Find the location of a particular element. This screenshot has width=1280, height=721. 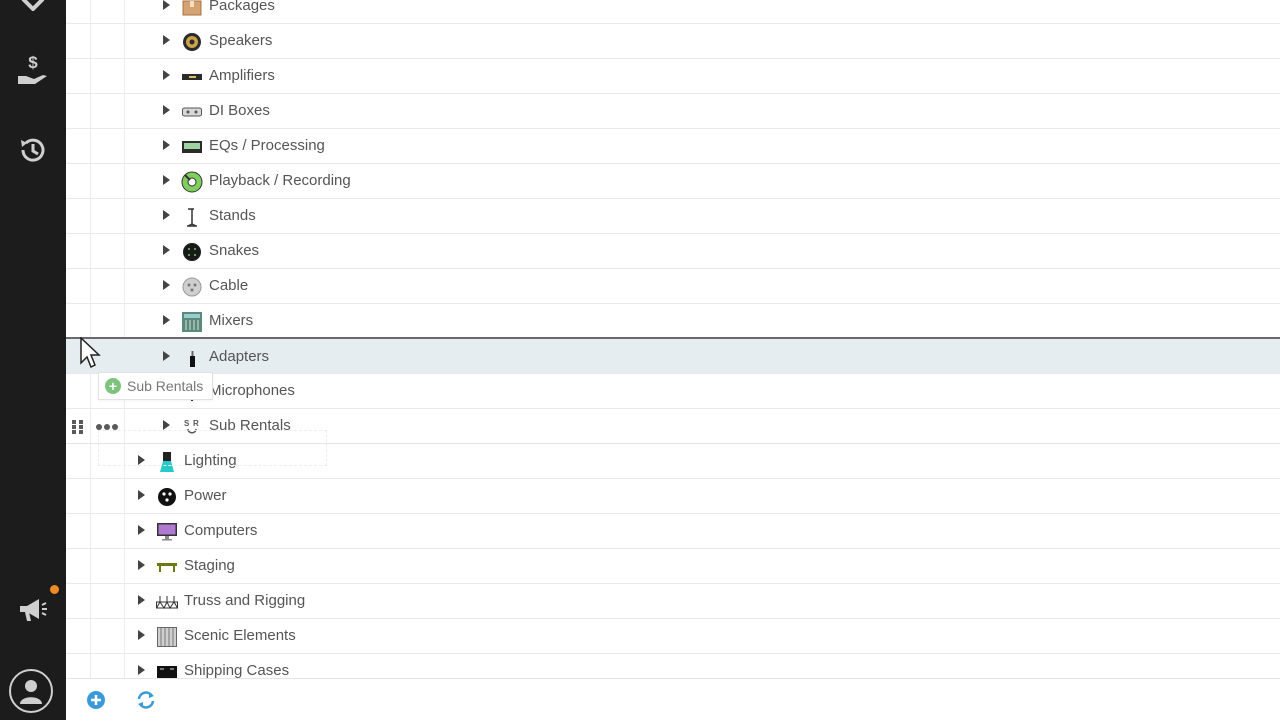

truss-icon is located at coordinates (167, 602).